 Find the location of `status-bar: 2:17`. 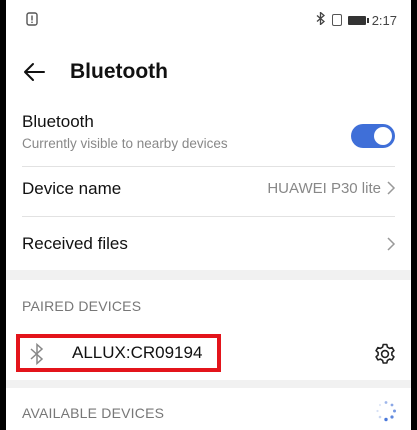

status-bar: 2:17 is located at coordinates (208, 20).